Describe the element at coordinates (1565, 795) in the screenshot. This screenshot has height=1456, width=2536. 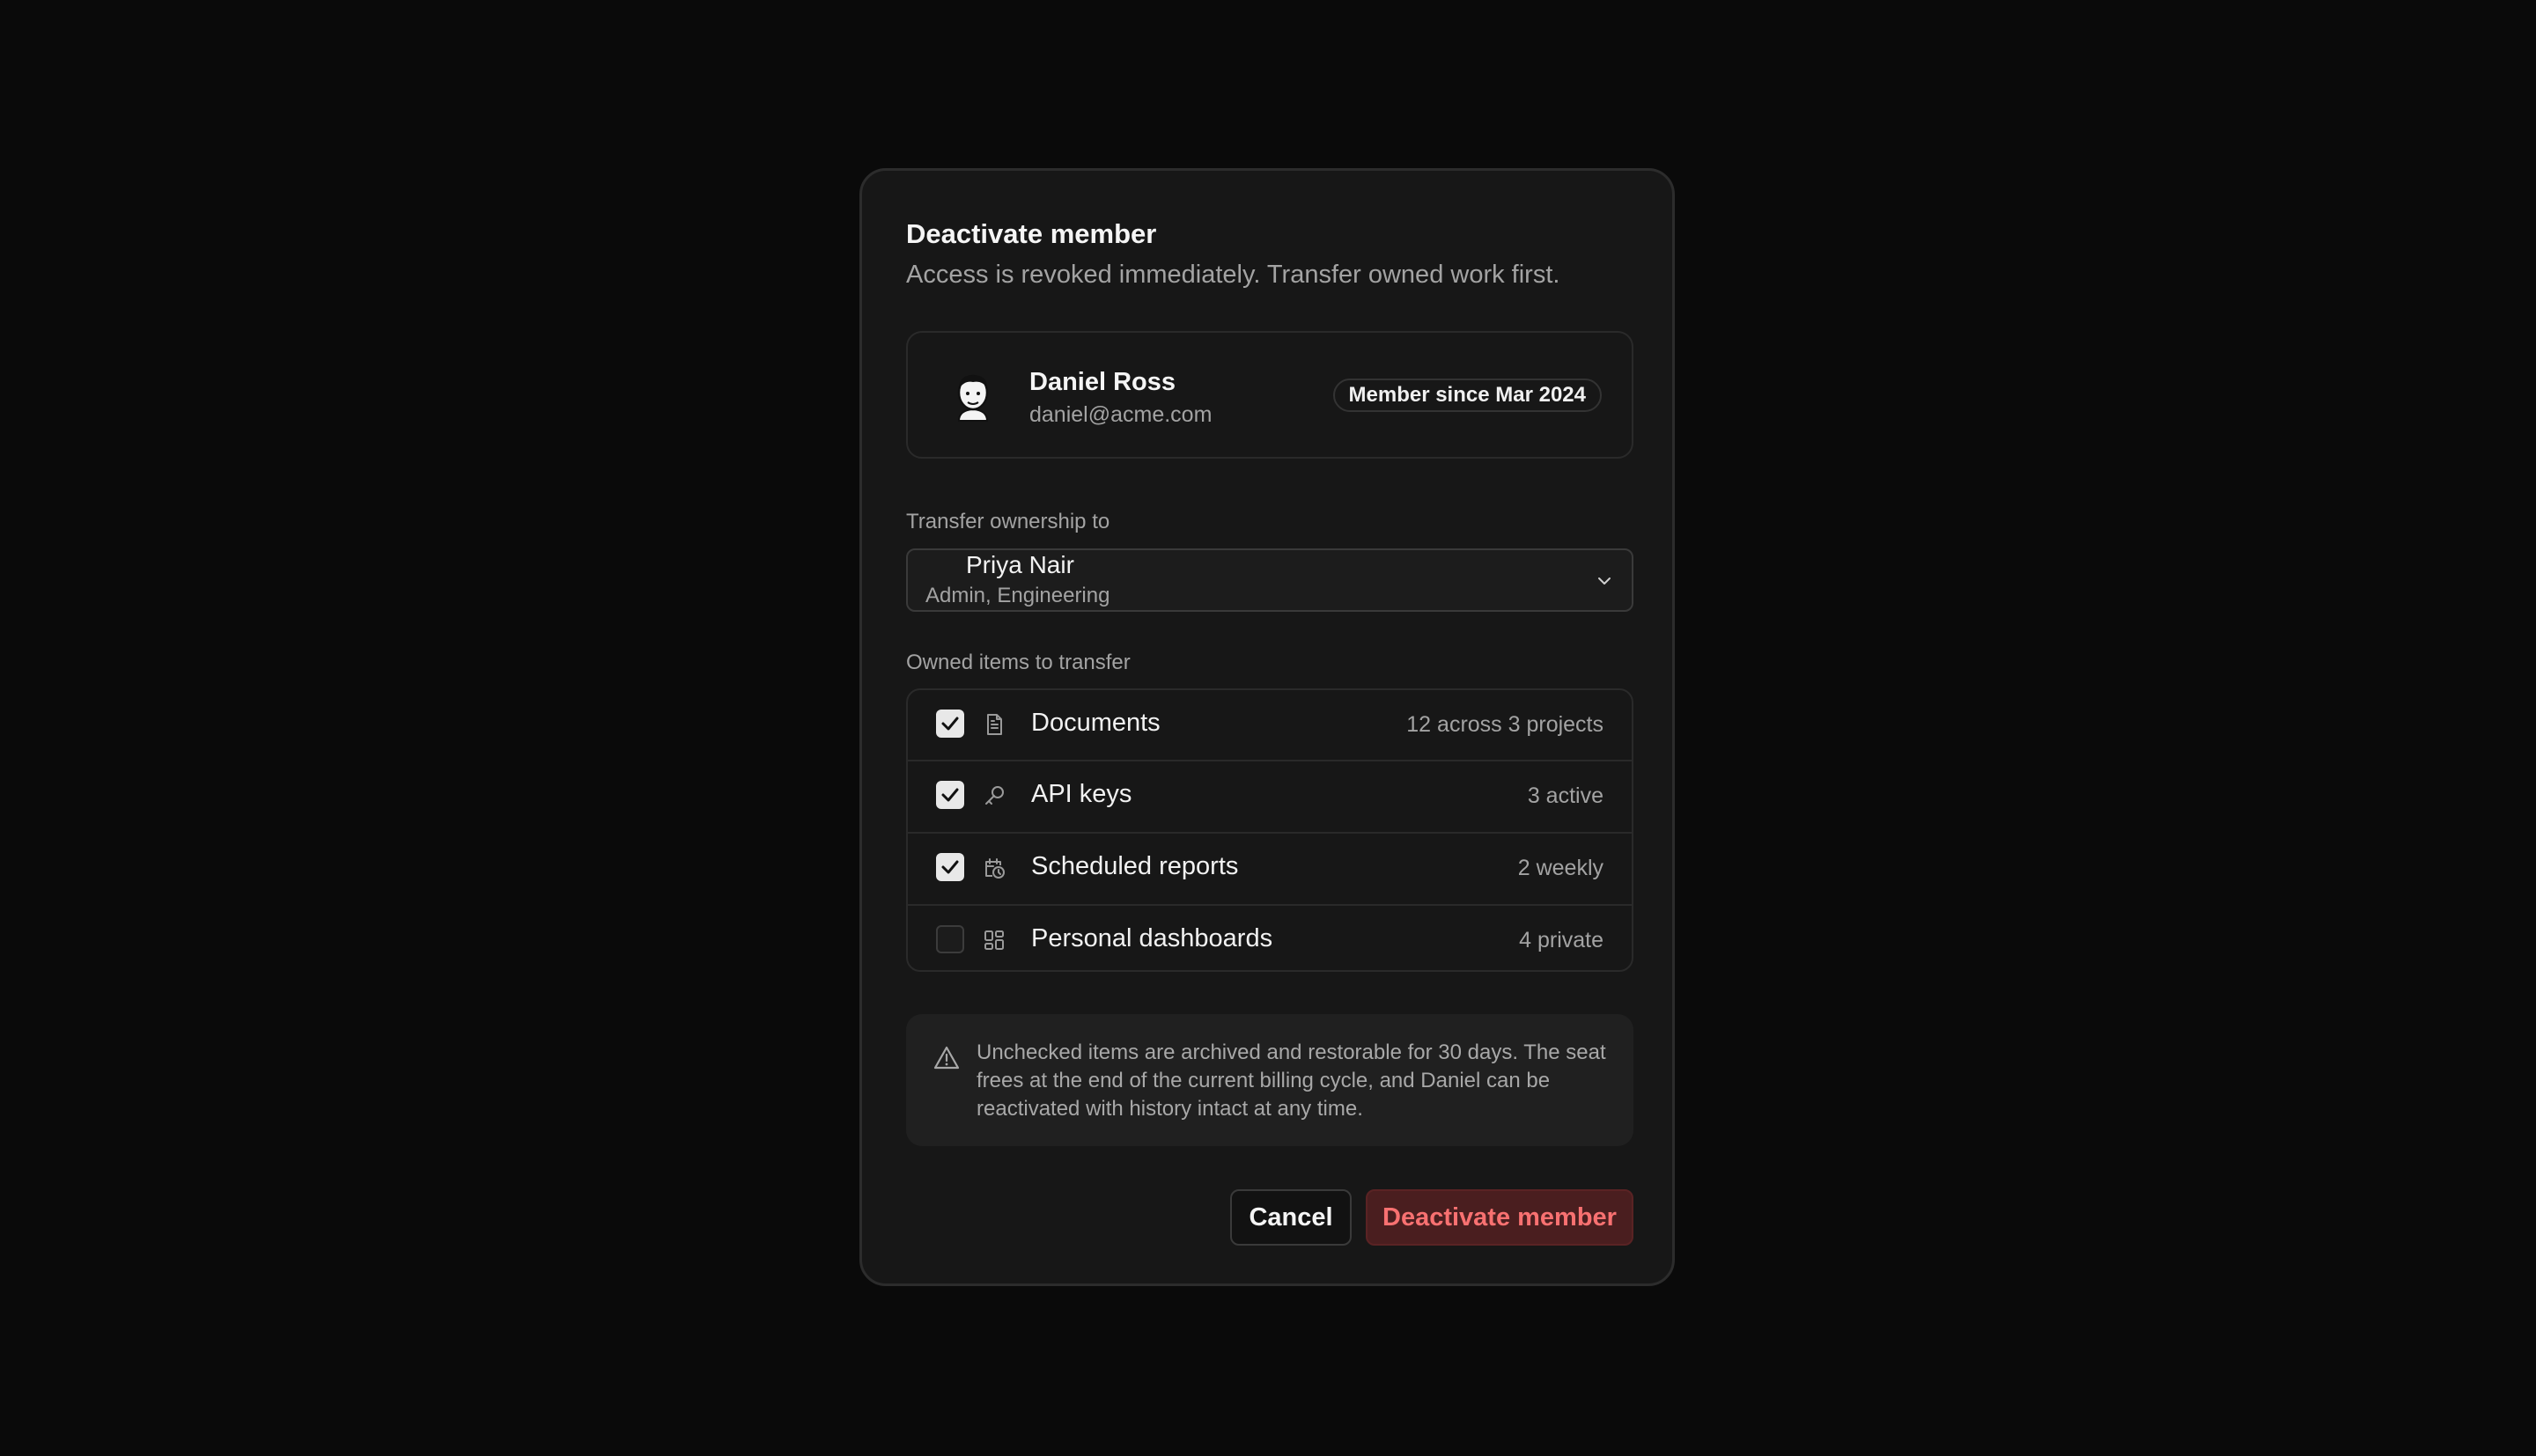
I see `item-meta: 3 active` at that location.